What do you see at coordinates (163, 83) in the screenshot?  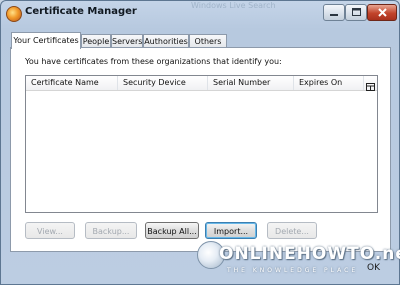 I see `column-header-security-device: Security Device` at bounding box center [163, 83].